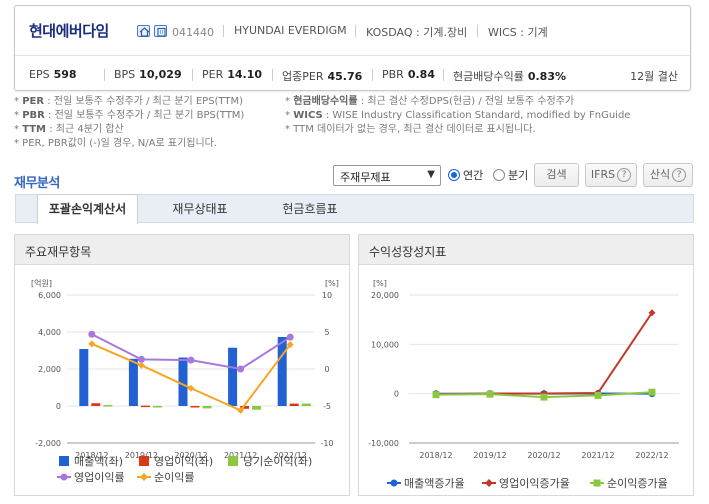 The image size is (709, 504). What do you see at coordinates (182, 250) in the screenshot?
I see `key-financials-title: 주요재무항목` at bounding box center [182, 250].